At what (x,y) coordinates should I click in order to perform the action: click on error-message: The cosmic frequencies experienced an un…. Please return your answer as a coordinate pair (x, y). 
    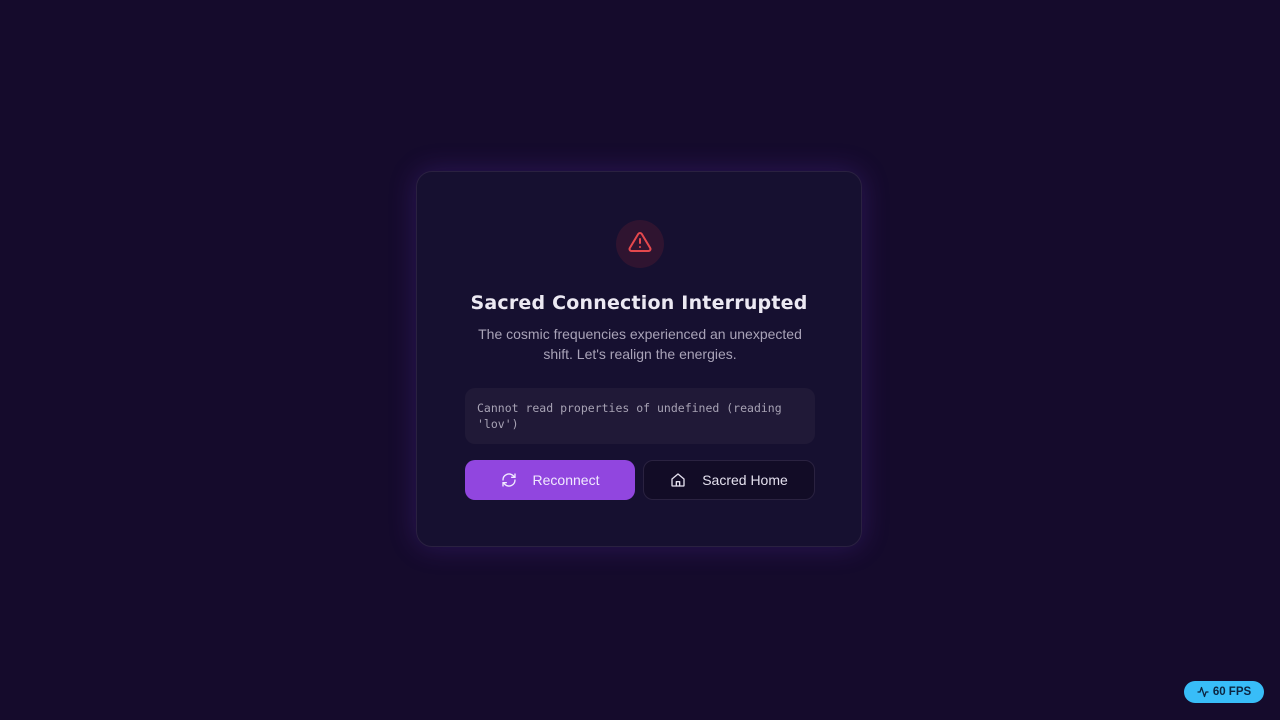
    Looking at the image, I should click on (640, 344).